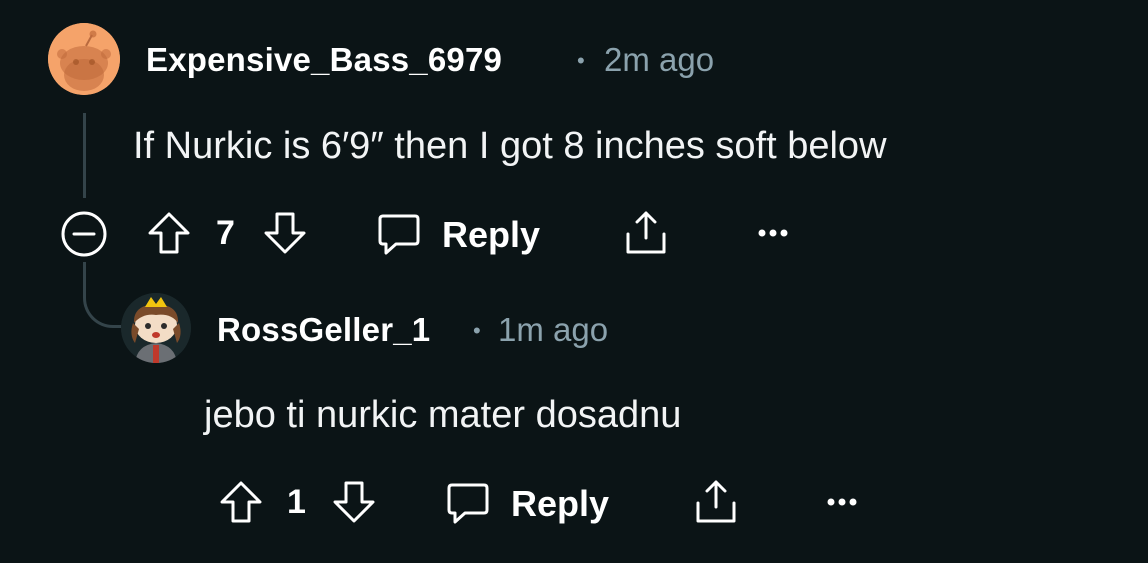  What do you see at coordinates (443, 415) in the screenshot?
I see `comment-body: jebo ti nurkic mater dosadnu` at bounding box center [443, 415].